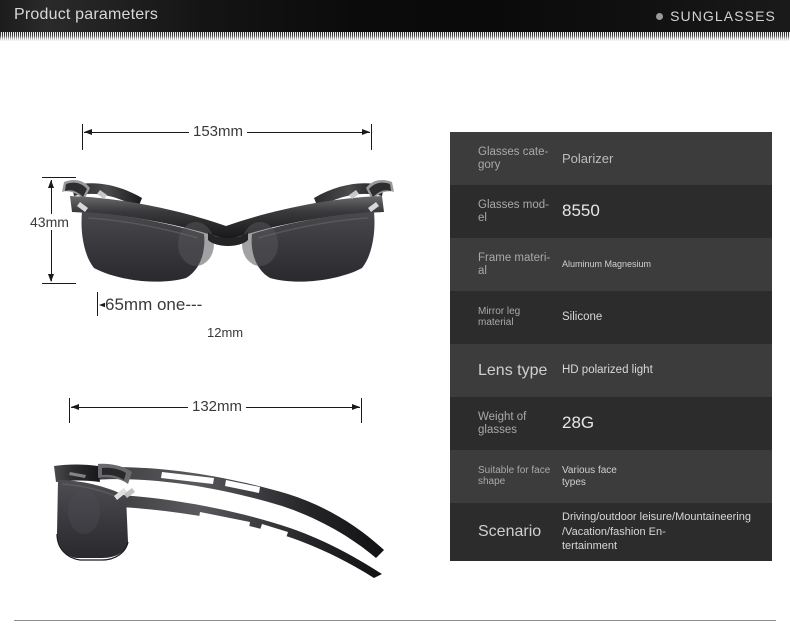 The width and height of the screenshot is (790, 635). Describe the element at coordinates (514, 470) in the screenshot. I see `row-label-line1: Suitable for face` at that location.